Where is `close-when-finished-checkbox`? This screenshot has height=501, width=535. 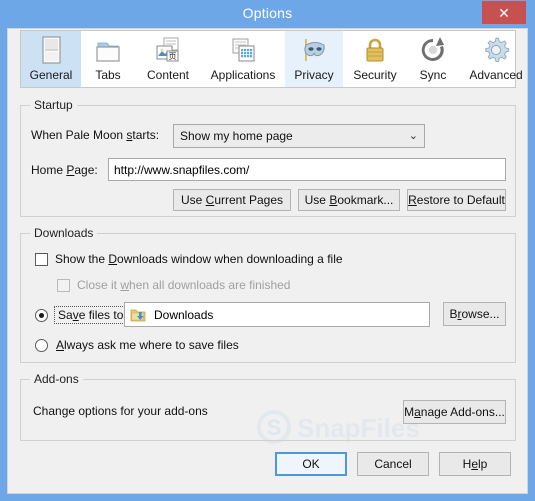
close-when-finished-checkbox is located at coordinates (63, 285).